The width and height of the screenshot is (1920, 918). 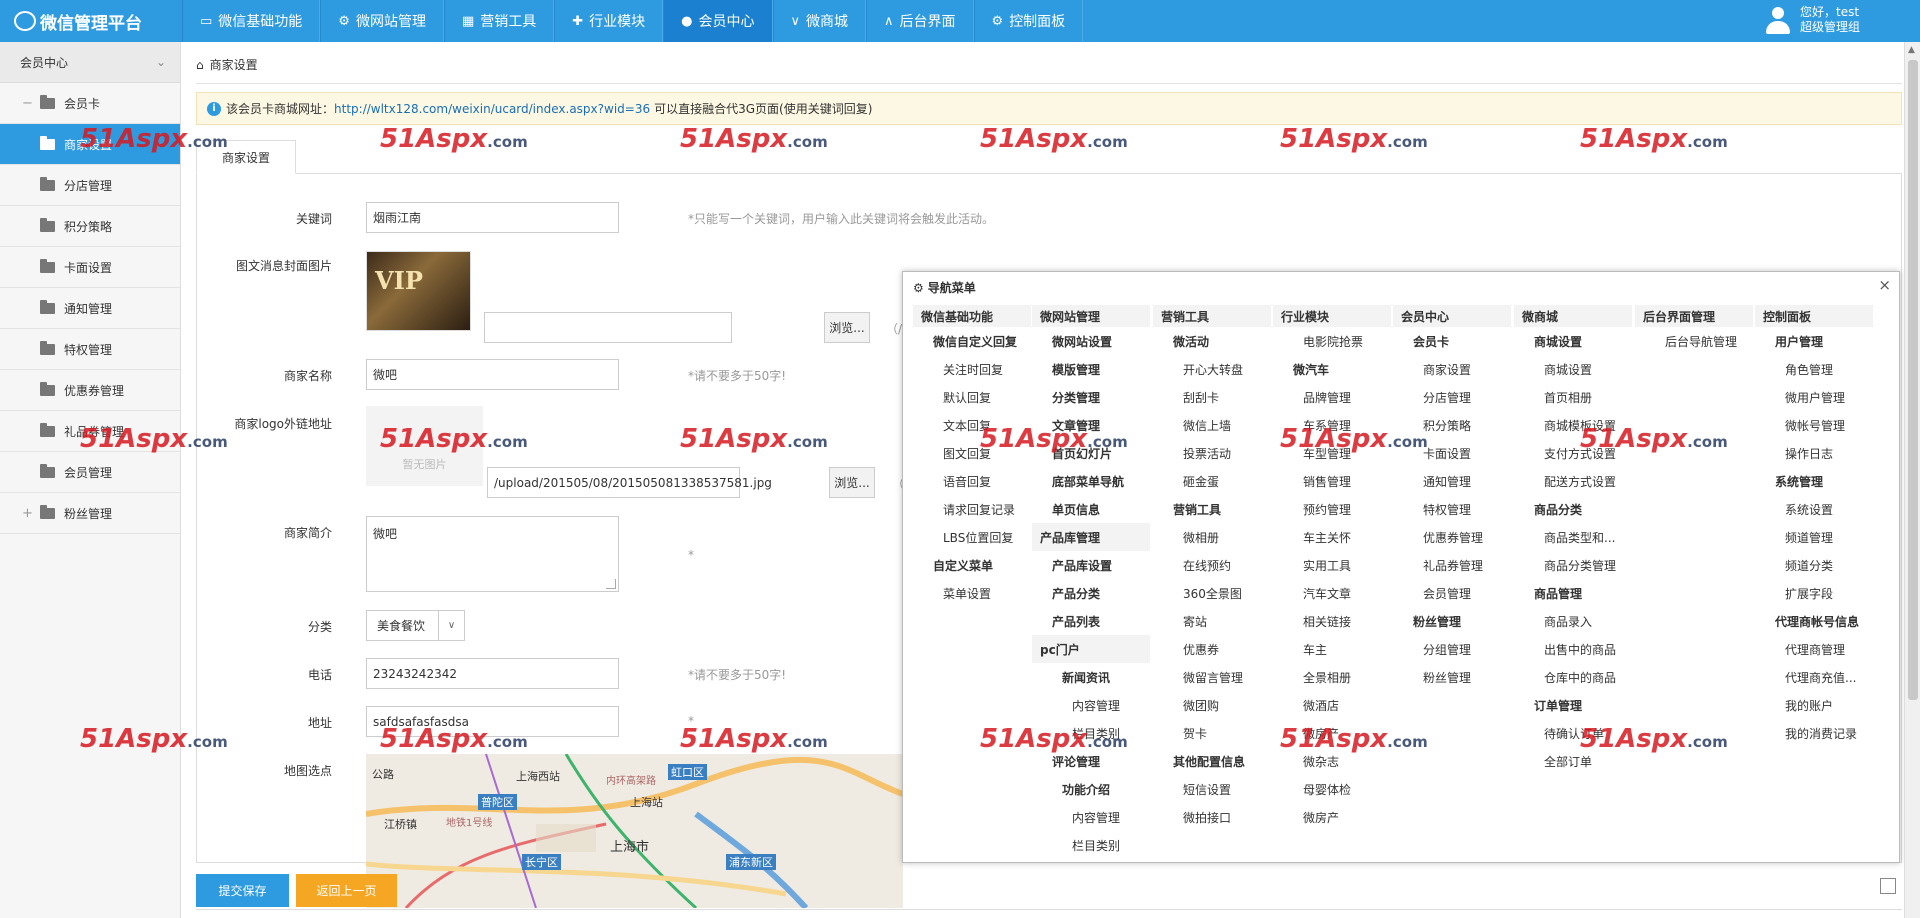 What do you see at coordinates (1452, 565) in the screenshot?
I see `popup-menu-item: 礼品券管理` at bounding box center [1452, 565].